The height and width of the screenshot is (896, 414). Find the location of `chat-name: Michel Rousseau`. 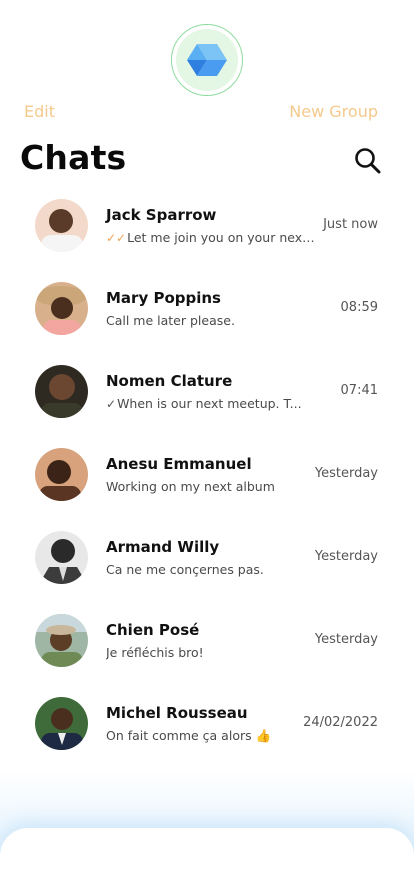

chat-name: Michel Rousseau is located at coordinates (177, 713).